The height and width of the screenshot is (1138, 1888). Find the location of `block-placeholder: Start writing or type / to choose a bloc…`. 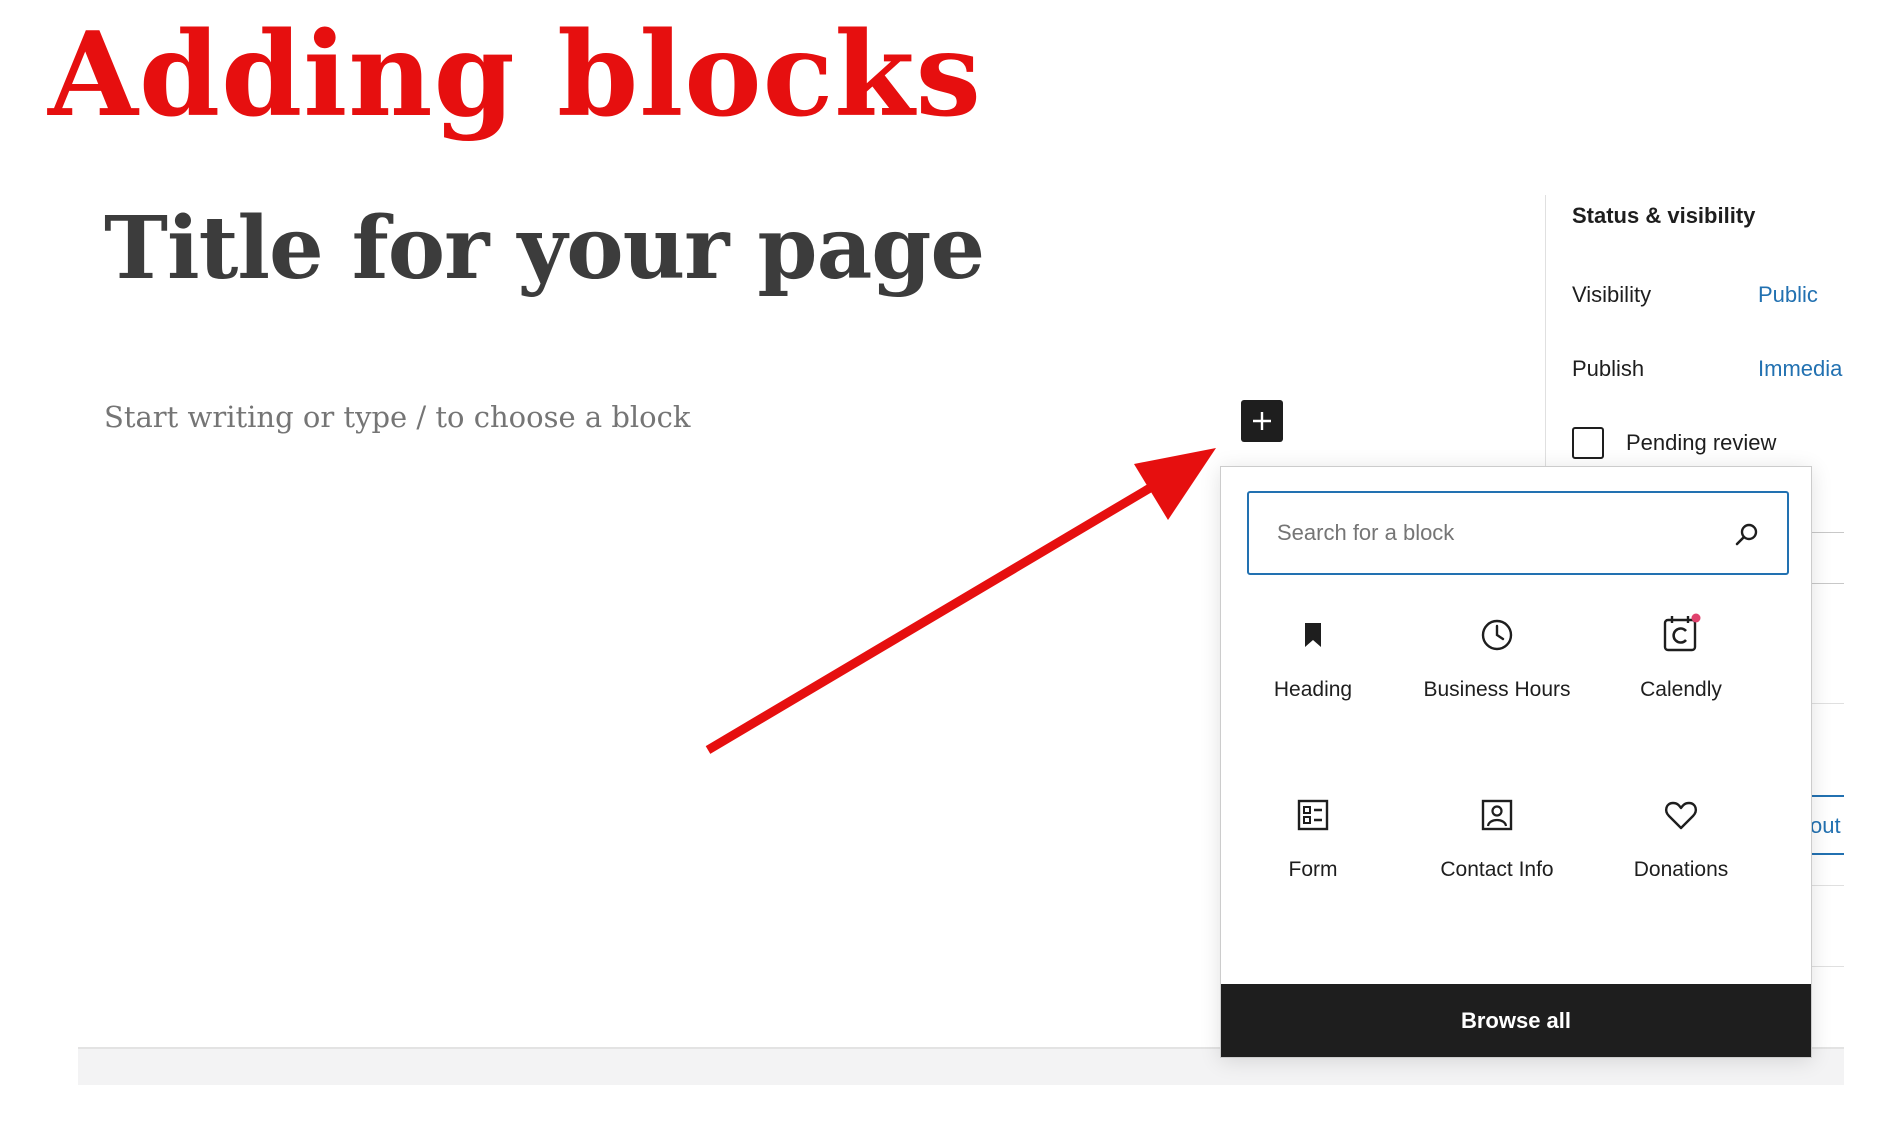

block-placeholder: Start writing or type / to choose a bloc… is located at coordinates (397, 417).